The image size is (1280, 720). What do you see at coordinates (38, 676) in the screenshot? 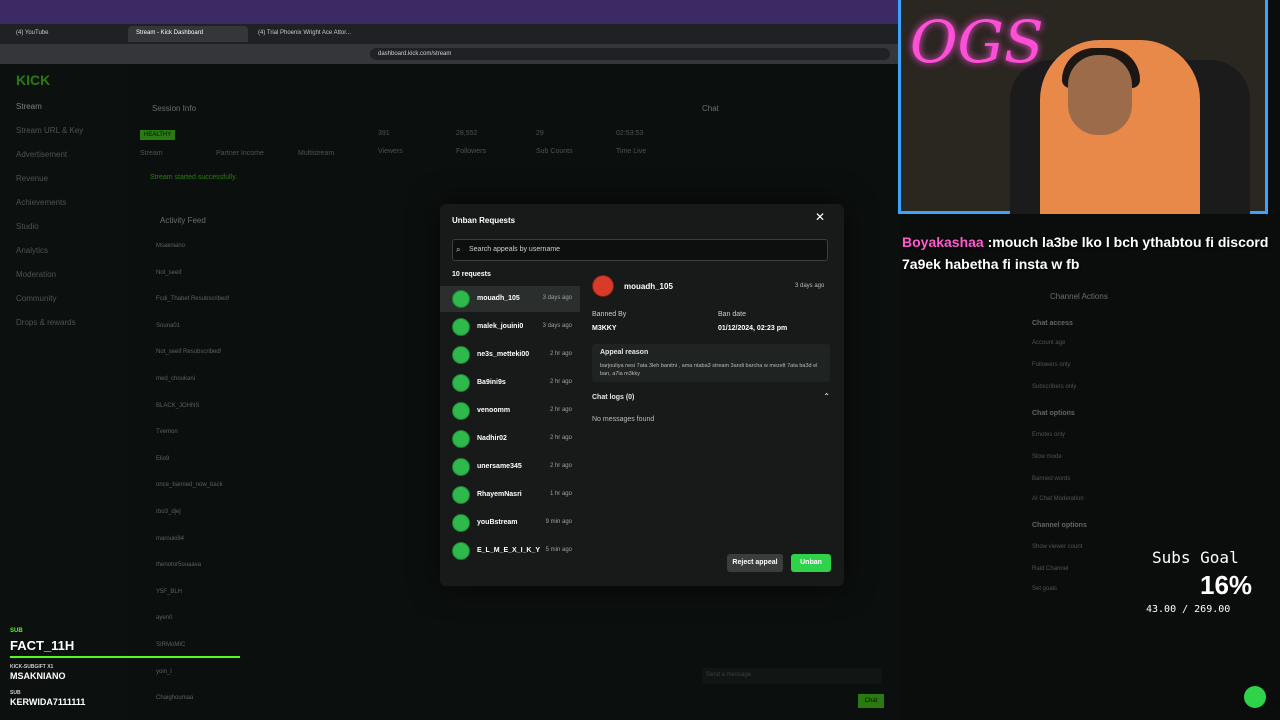
I see `alert-name: MSAKNIANO` at bounding box center [38, 676].